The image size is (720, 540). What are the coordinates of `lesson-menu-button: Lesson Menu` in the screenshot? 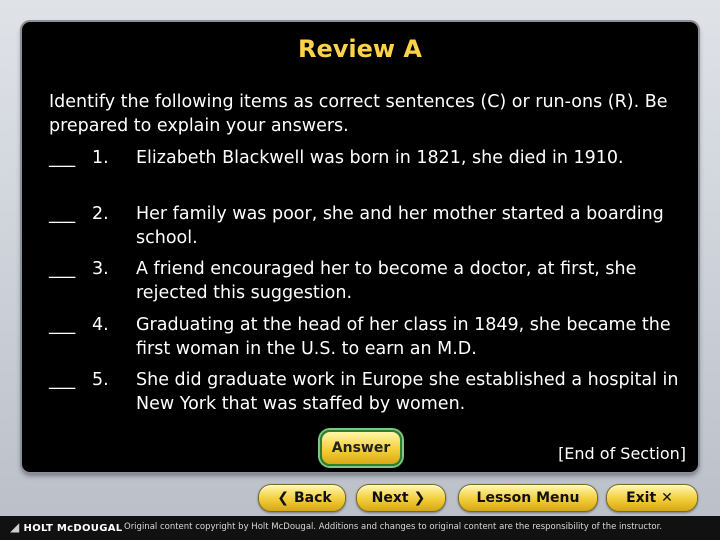 It's located at (528, 498).